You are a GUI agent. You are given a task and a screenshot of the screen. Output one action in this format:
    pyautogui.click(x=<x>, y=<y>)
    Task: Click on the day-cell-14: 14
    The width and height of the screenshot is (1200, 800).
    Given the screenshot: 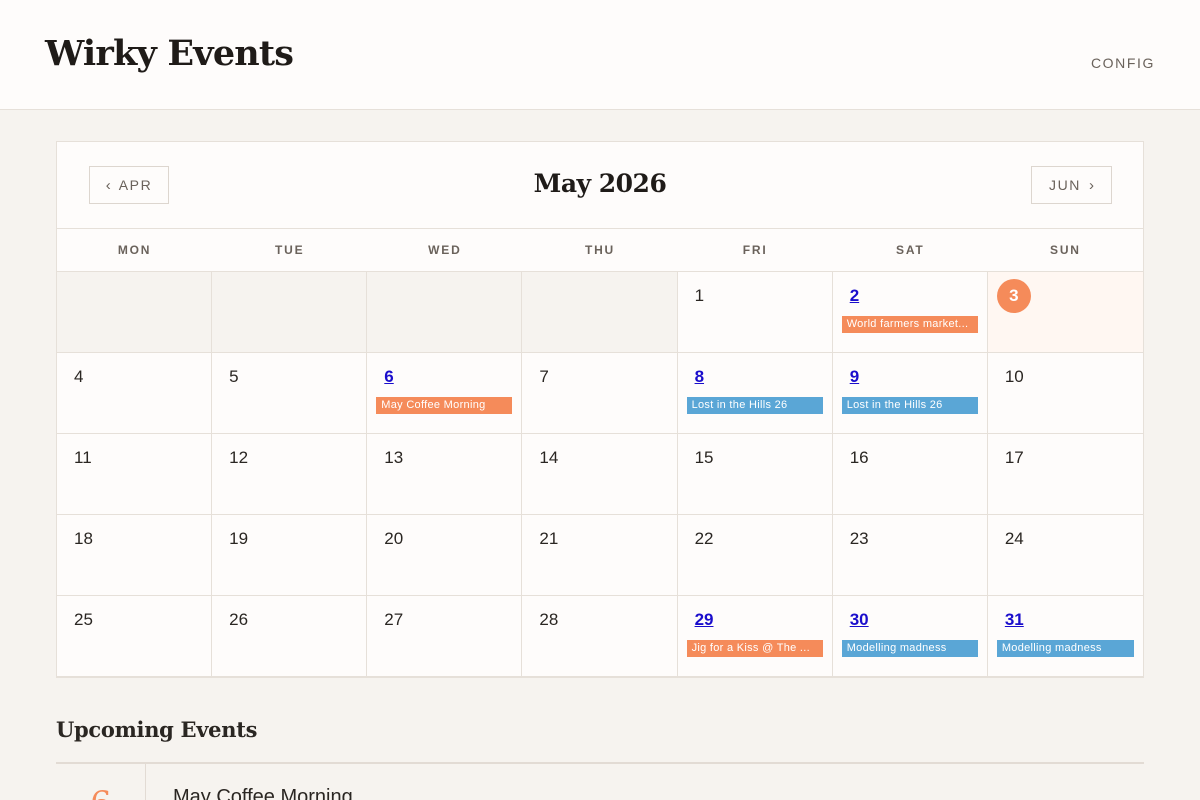 What is the action you would take?
    pyautogui.click(x=600, y=474)
    